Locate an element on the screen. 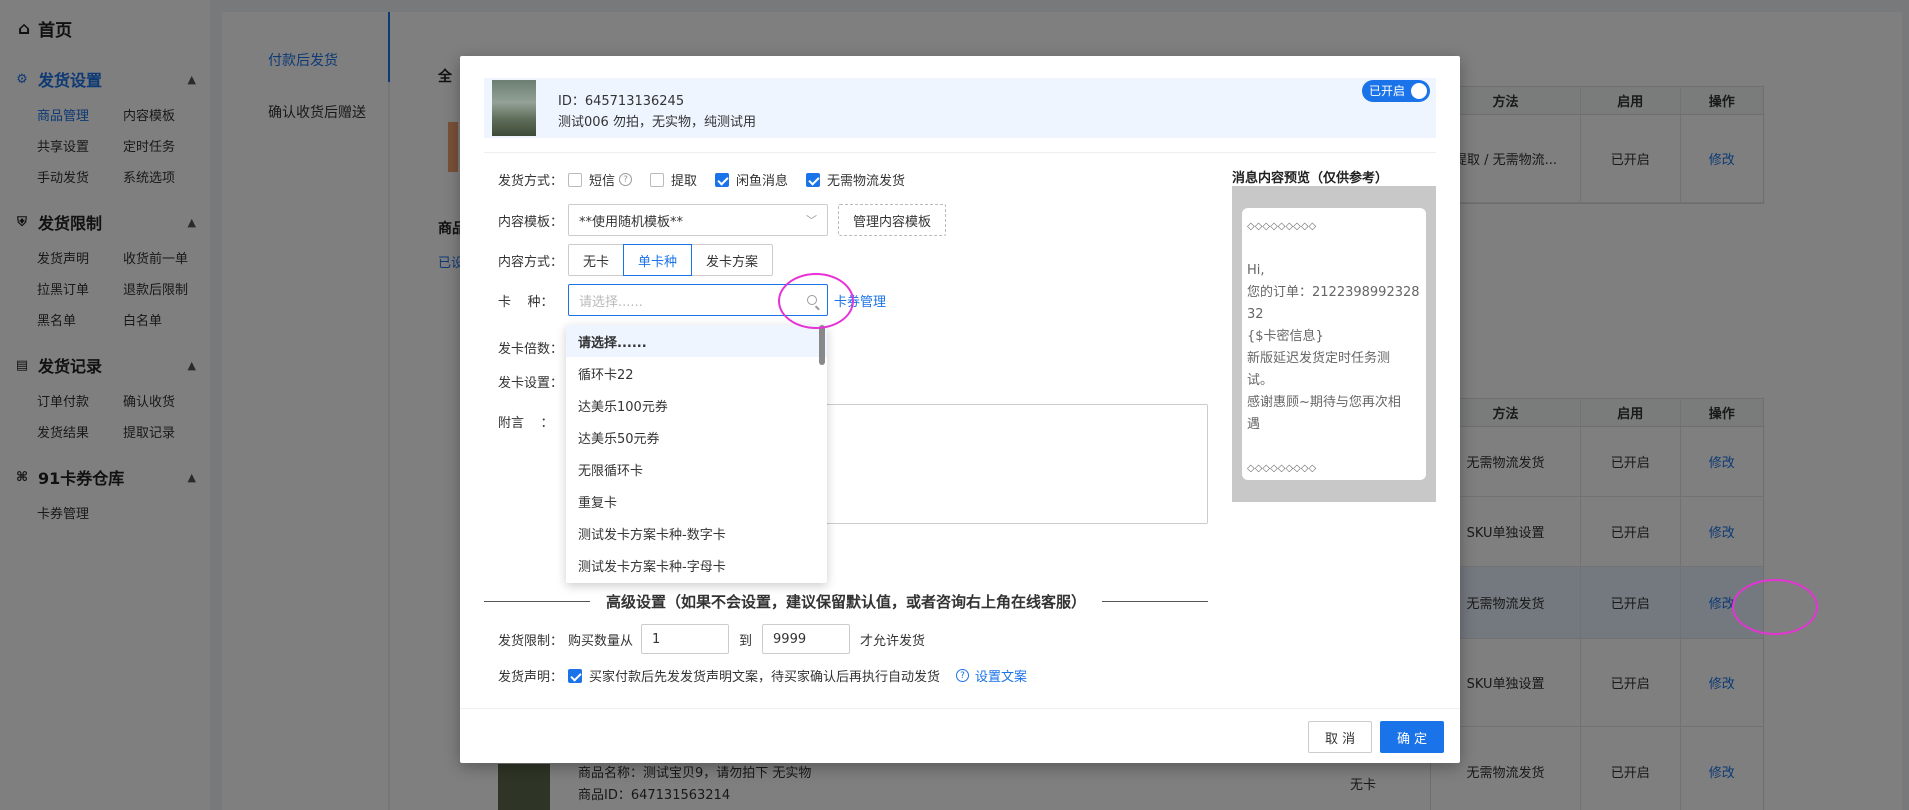 This screenshot has height=810, width=1909. manage-template-button: 管理内容模板 is located at coordinates (892, 220).